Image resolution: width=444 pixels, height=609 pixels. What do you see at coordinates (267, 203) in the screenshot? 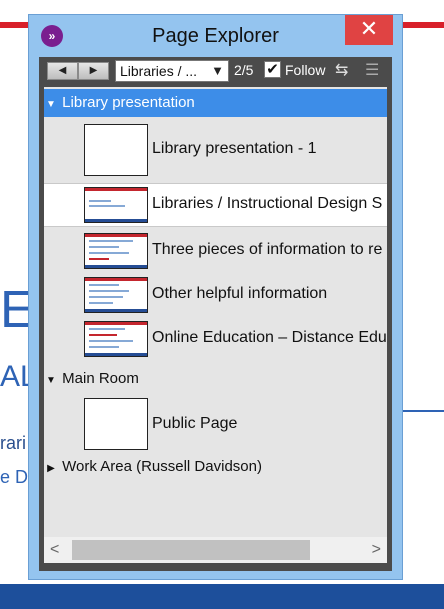
I see `tree-page-label: Libraries / Instructional Design S` at bounding box center [267, 203].